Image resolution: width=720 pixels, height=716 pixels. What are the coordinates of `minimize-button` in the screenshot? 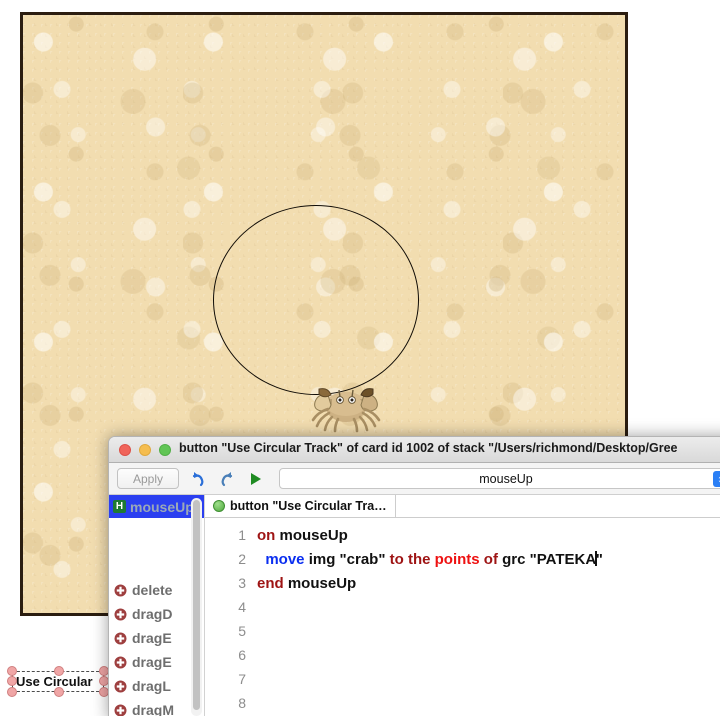 It's located at (145, 449).